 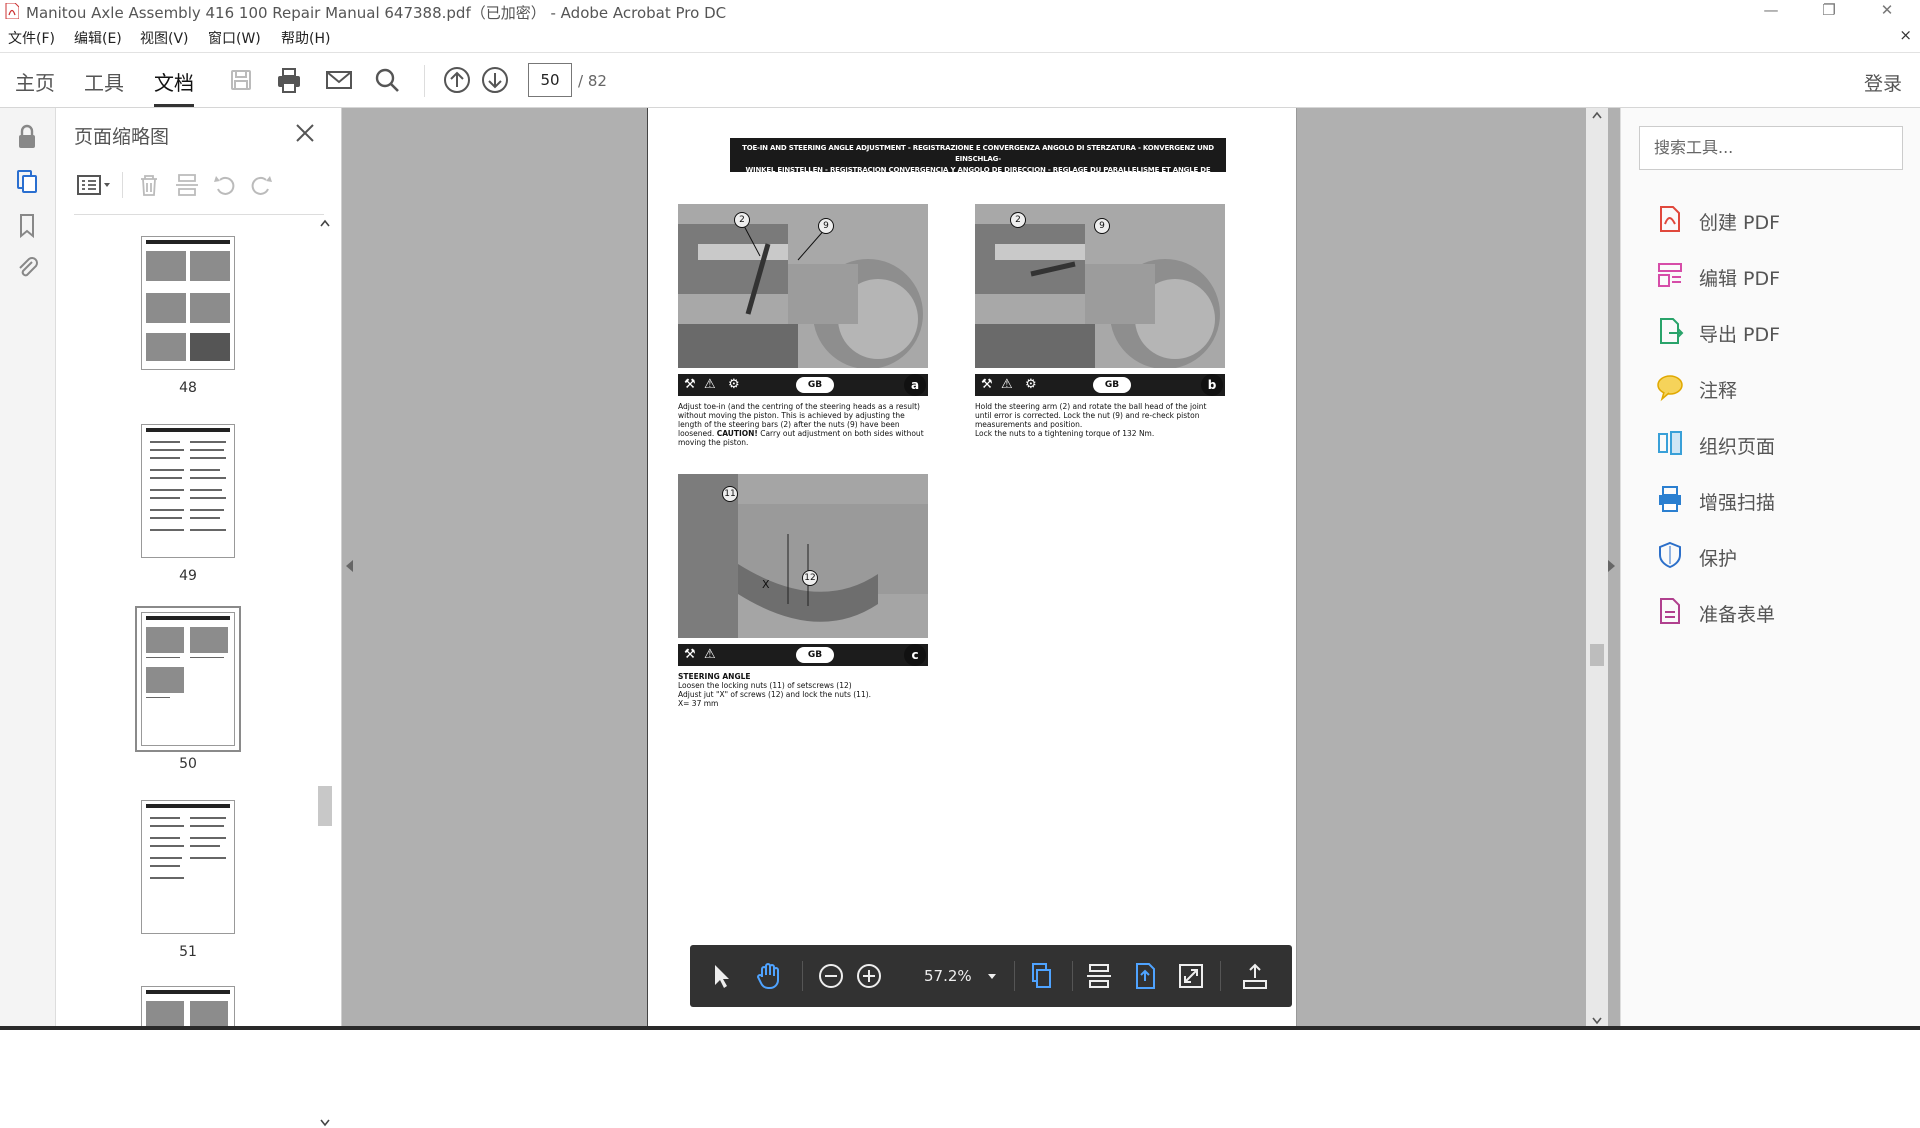 I want to click on tool-protect: 保护, so click(x=1775, y=556).